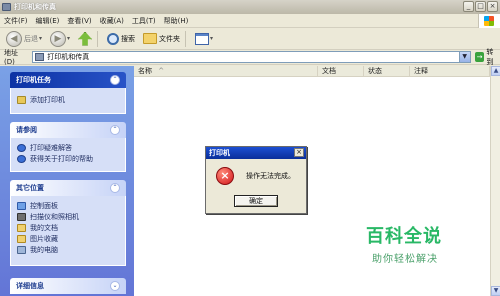 The image size is (500, 296). I want to click on dialog-close-button: ×, so click(299, 152).